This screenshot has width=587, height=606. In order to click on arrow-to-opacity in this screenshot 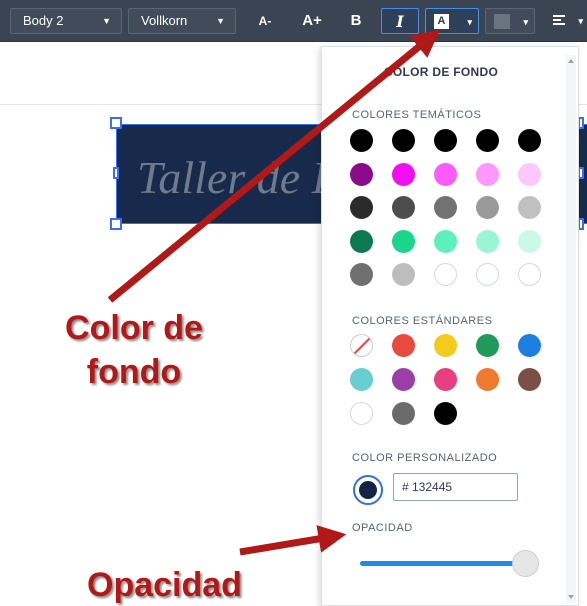, I will do `click(293, 540)`.